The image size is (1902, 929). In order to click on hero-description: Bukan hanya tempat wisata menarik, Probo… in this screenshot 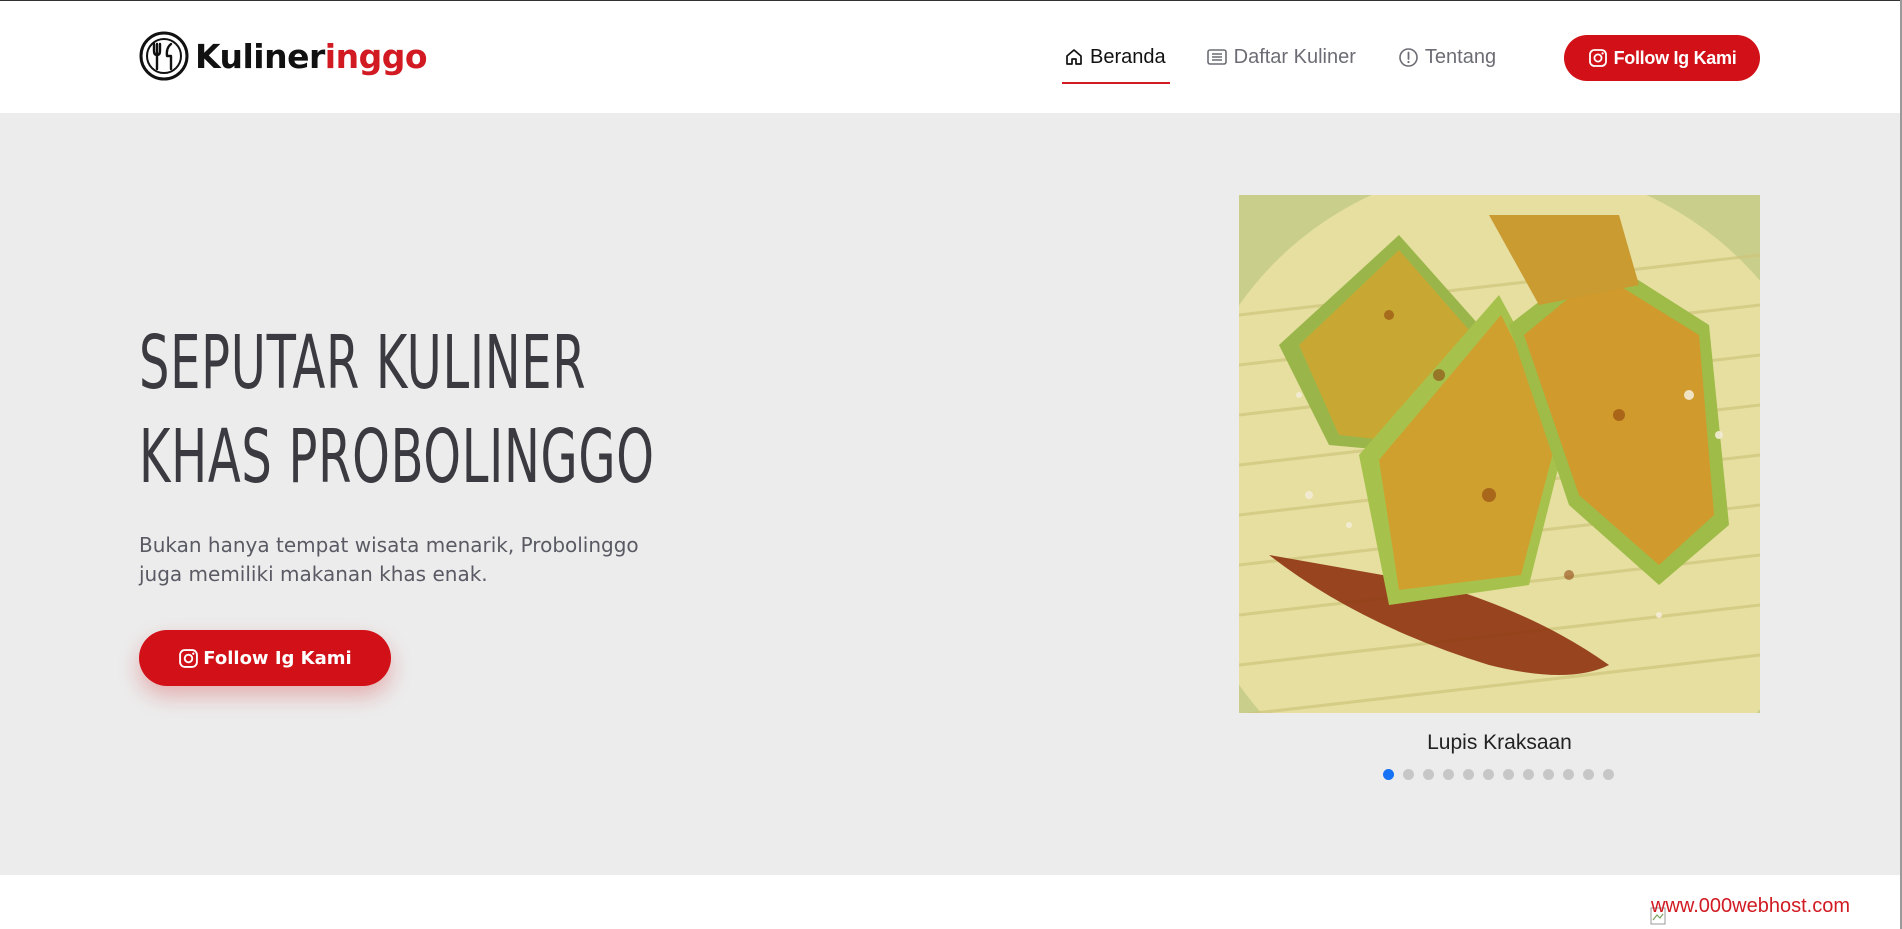, I will do `click(389, 559)`.